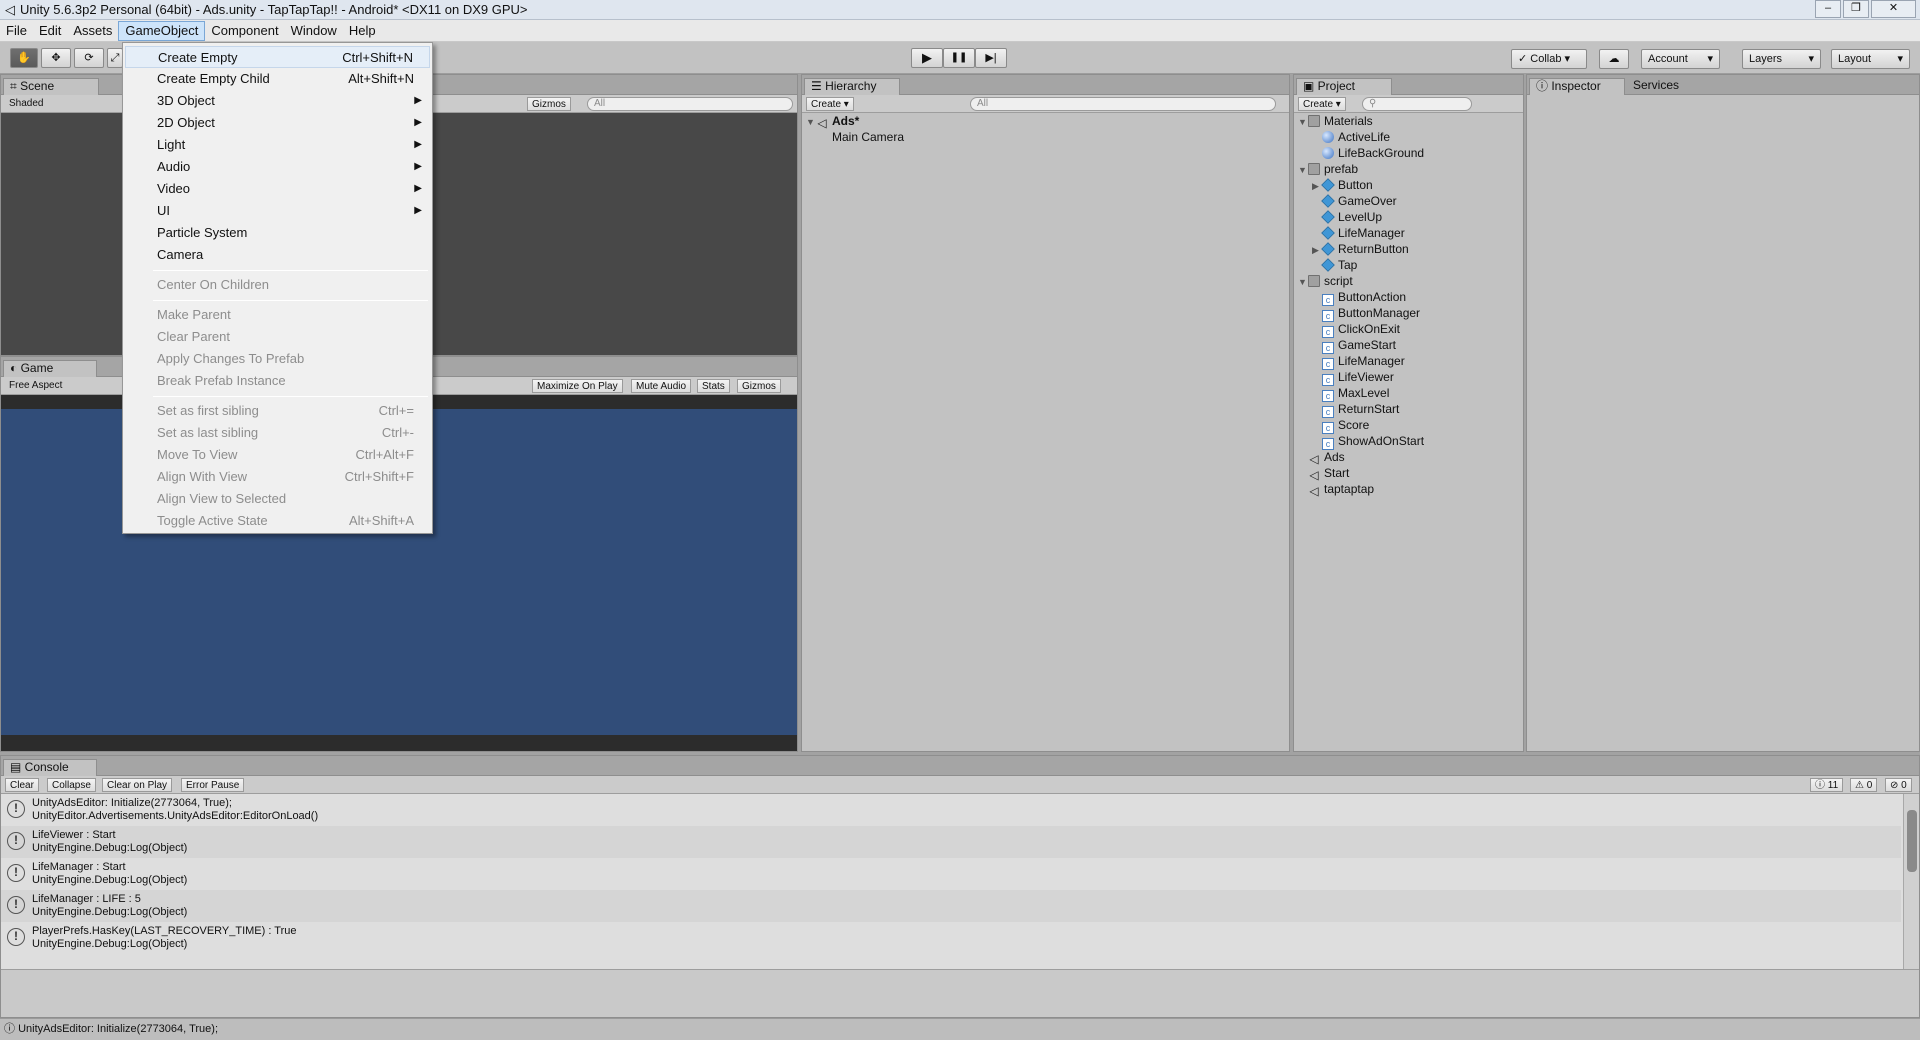 The image size is (1920, 1040). I want to click on project-item-ads: ◁ Ads, so click(1321, 457).